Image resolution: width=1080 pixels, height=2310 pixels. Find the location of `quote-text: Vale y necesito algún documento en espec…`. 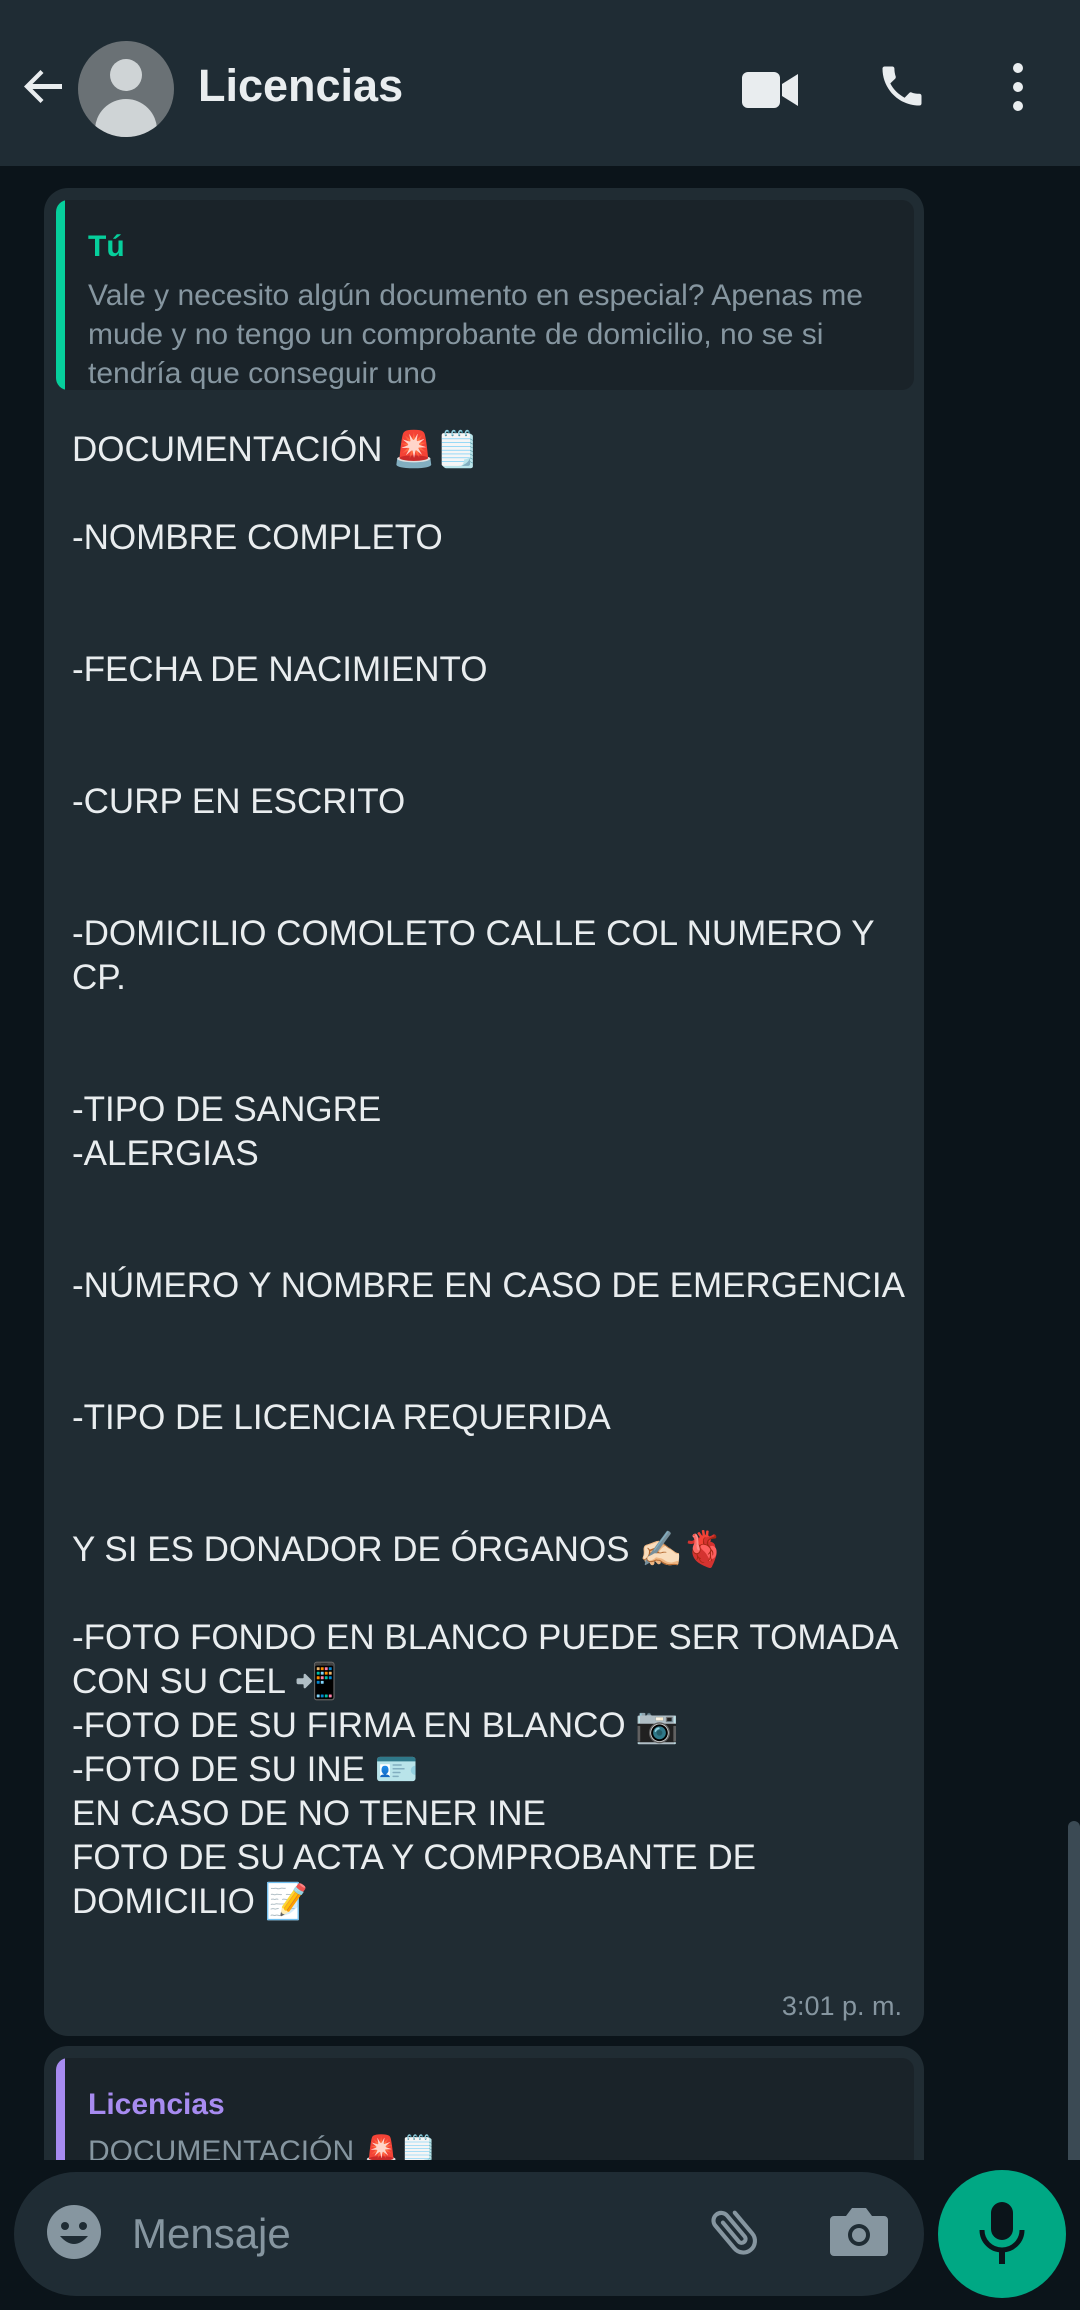

quote-text: Vale y necesito algún documento en espec… is located at coordinates (475, 334).